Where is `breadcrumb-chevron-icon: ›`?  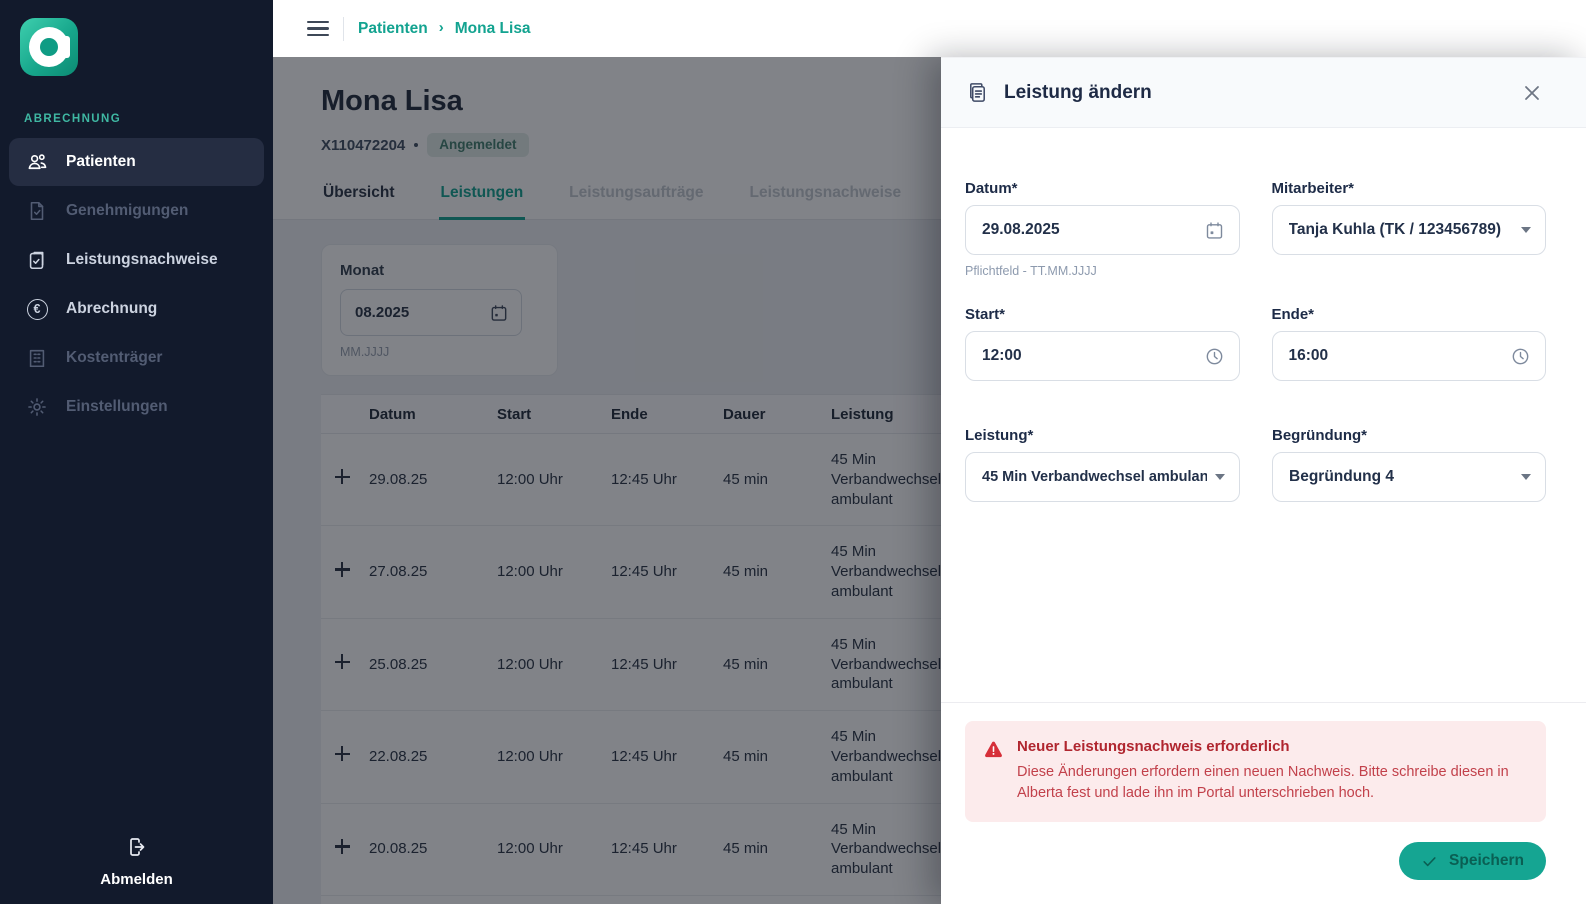 breadcrumb-chevron-icon: › is located at coordinates (441, 27).